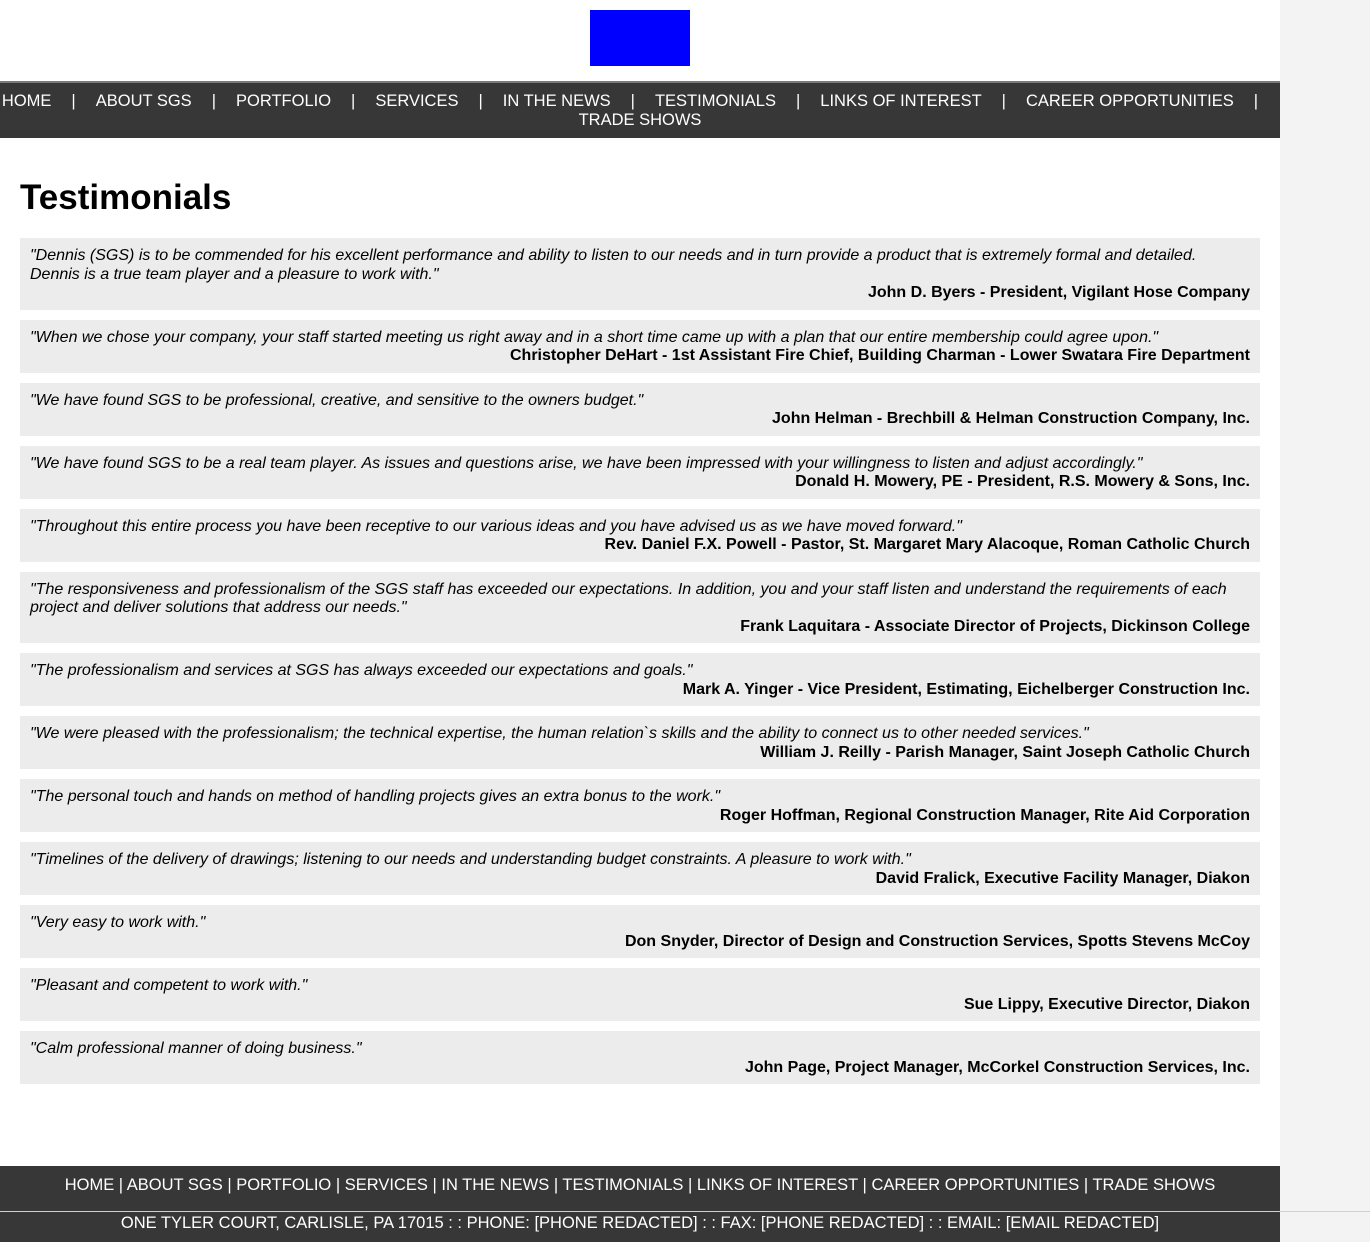 Image resolution: width=1370 pixels, height=1242 pixels. I want to click on nav-link-testimonials: TESTIMONIALS, so click(715, 101).